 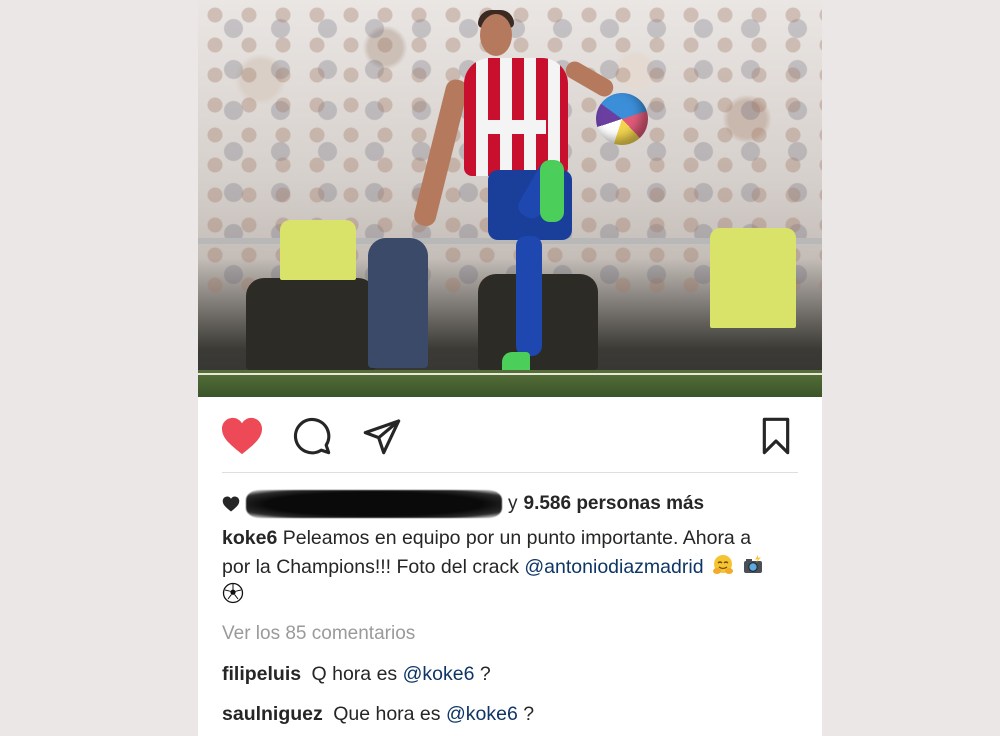 I want to click on post-actions-bar, so click(x=510, y=435).